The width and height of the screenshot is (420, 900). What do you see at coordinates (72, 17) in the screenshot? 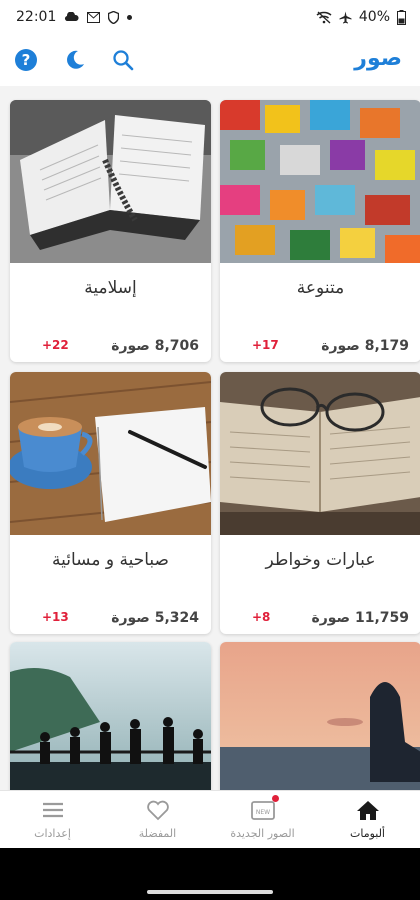
I see `cloud-icon` at bounding box center [72, 17].